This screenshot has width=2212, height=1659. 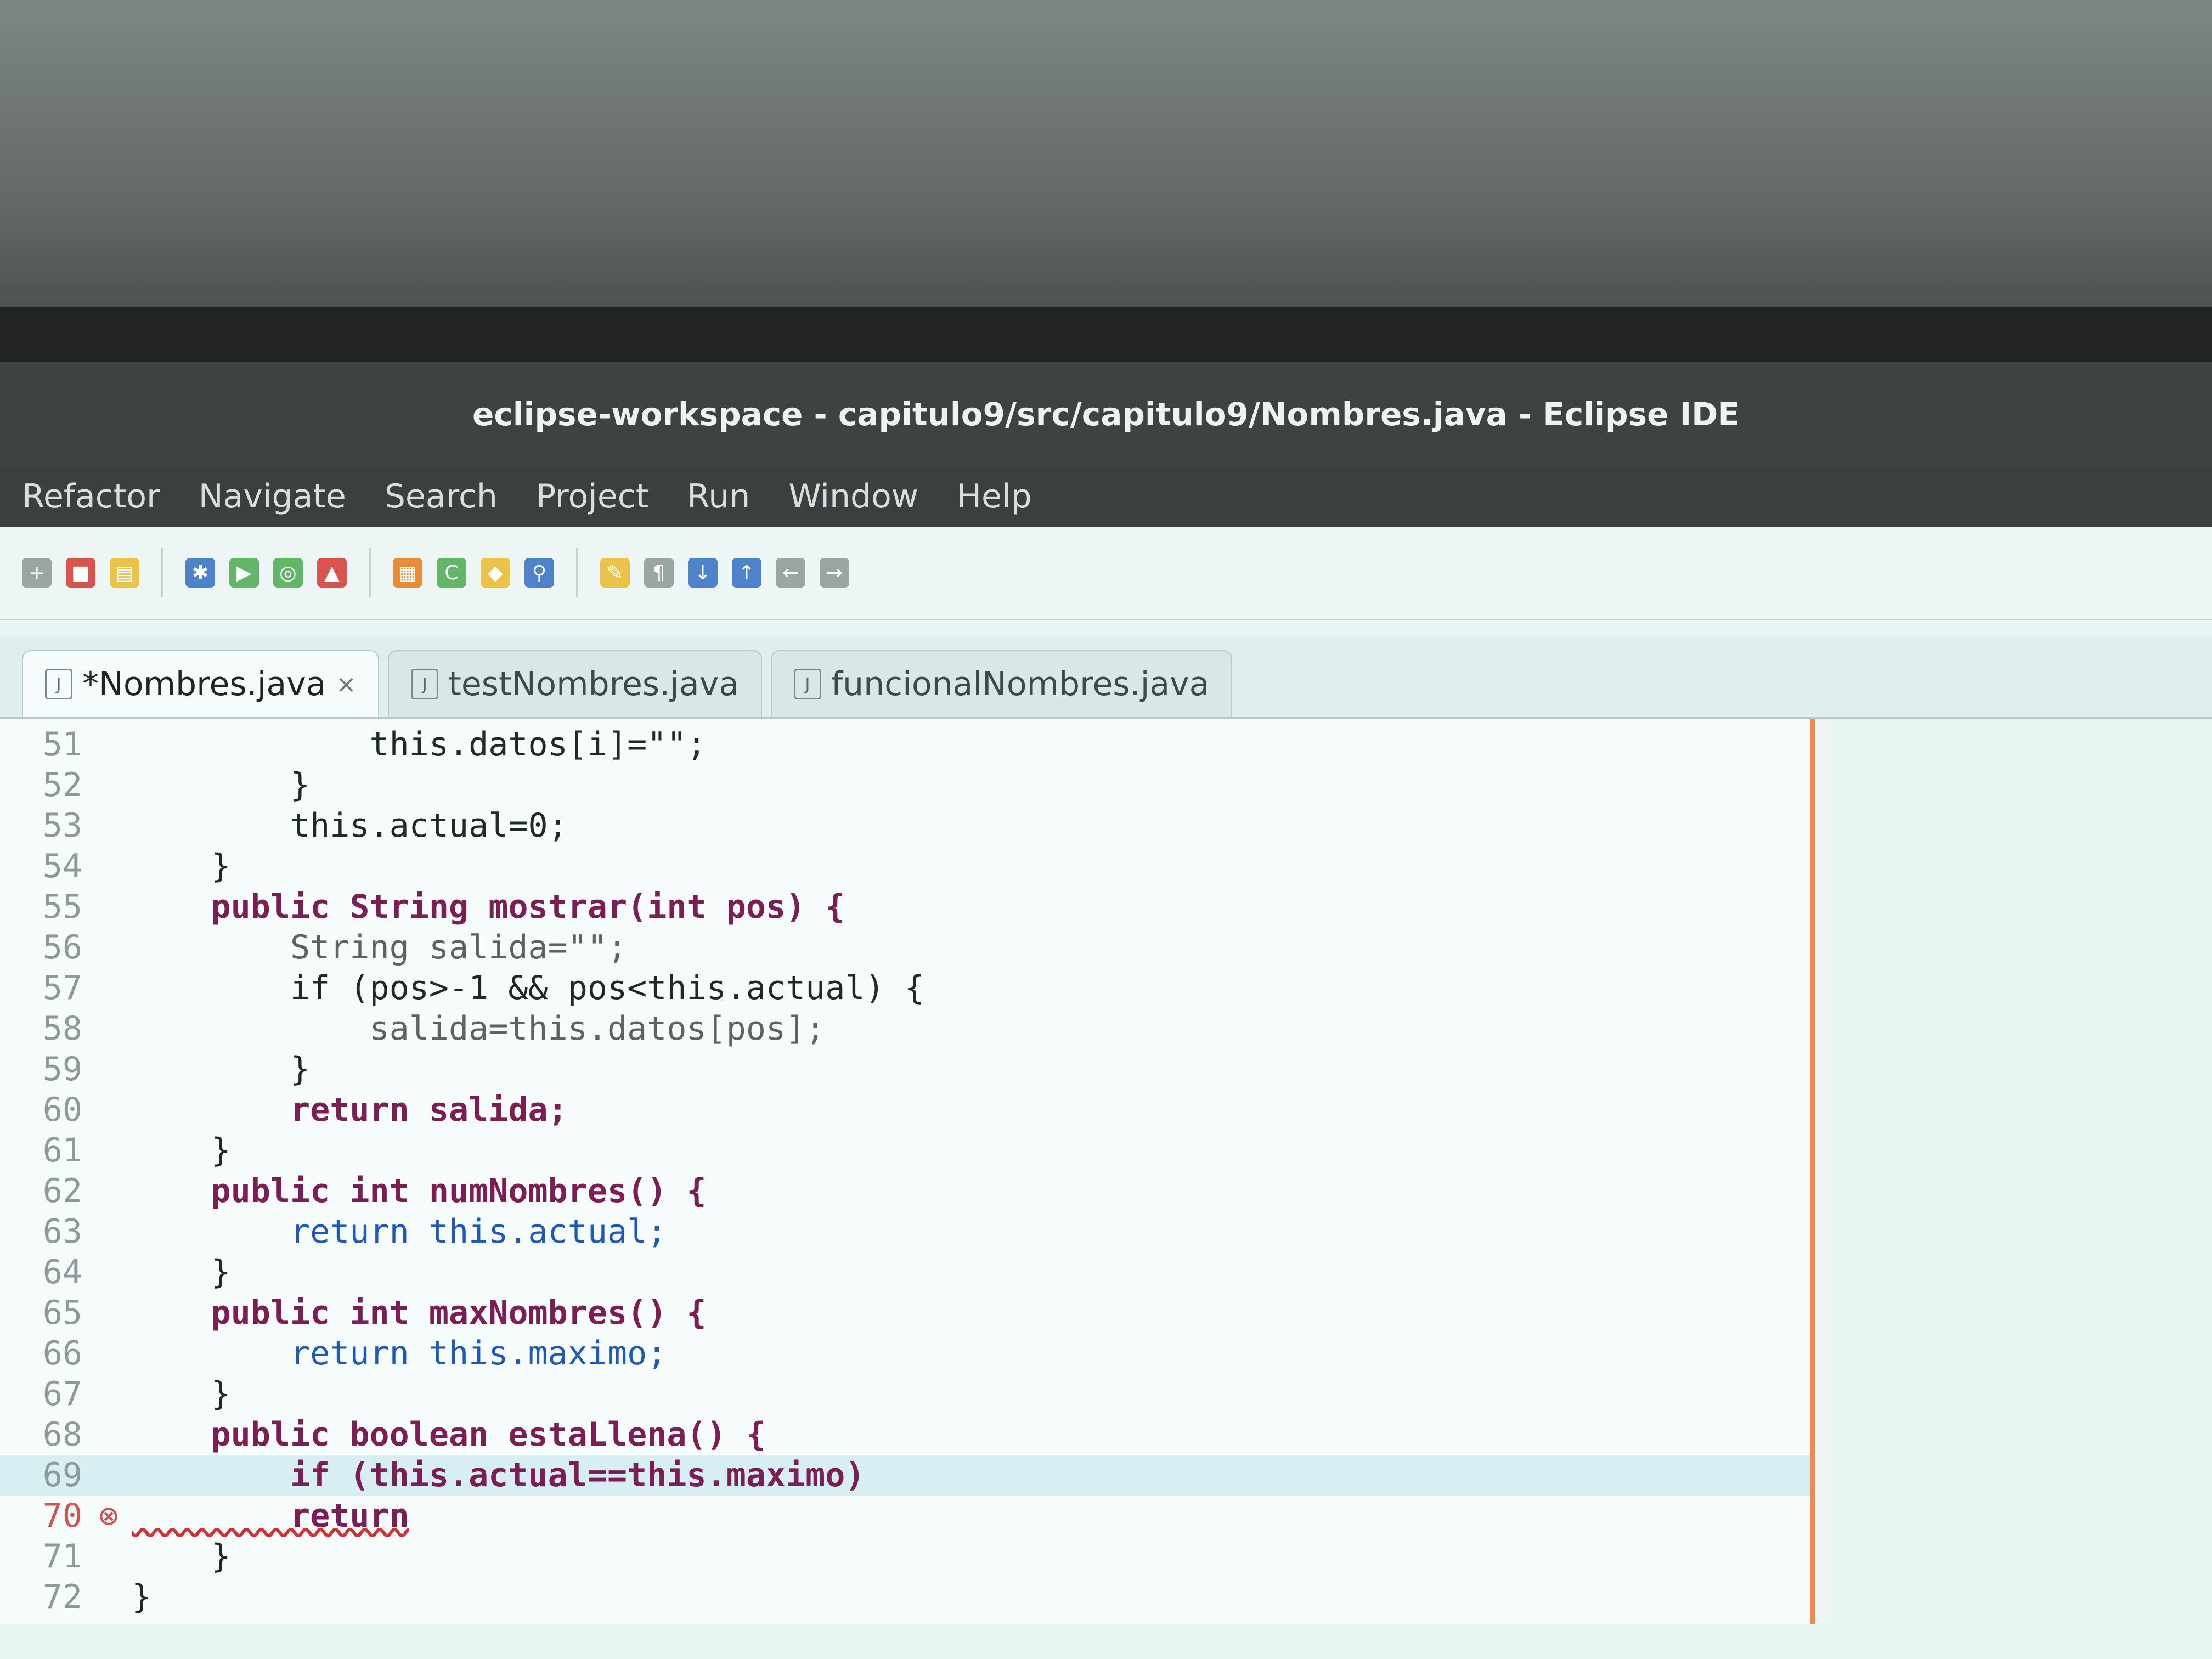 I want to click on line-number: 63, so click(x=62, y=1231).